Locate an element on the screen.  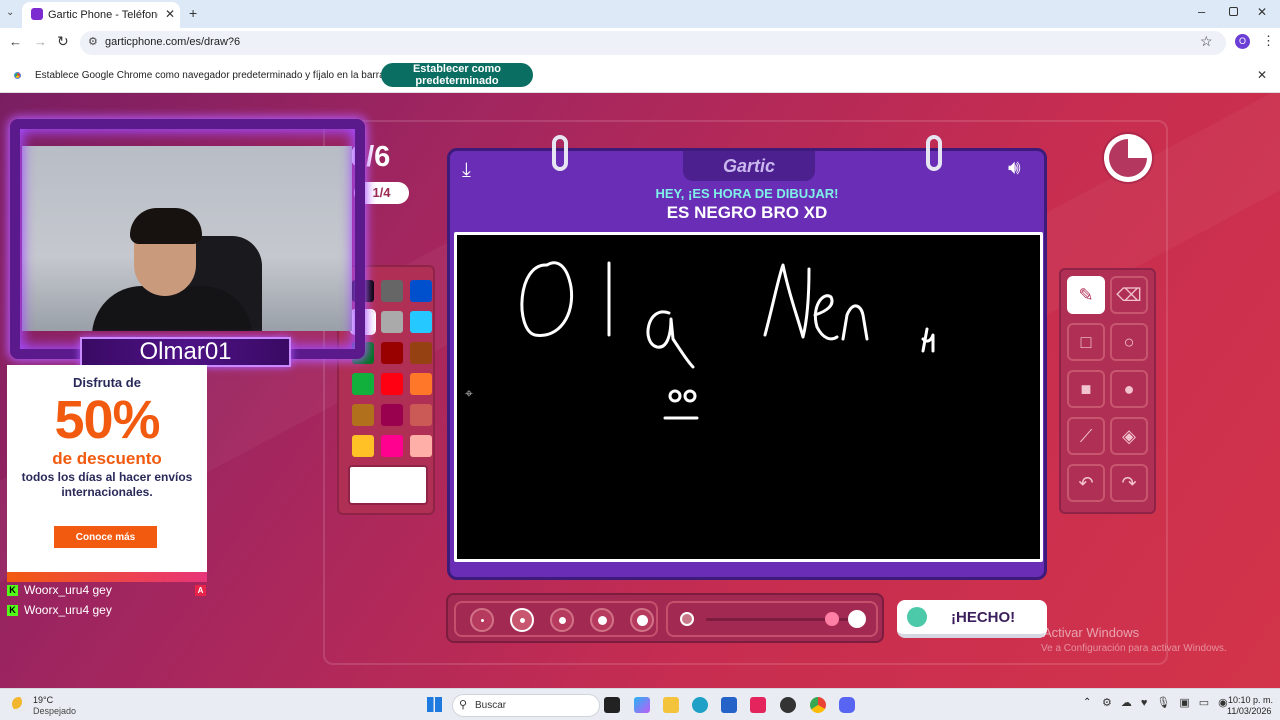
discord-icon is located at coordinates (847, 705).